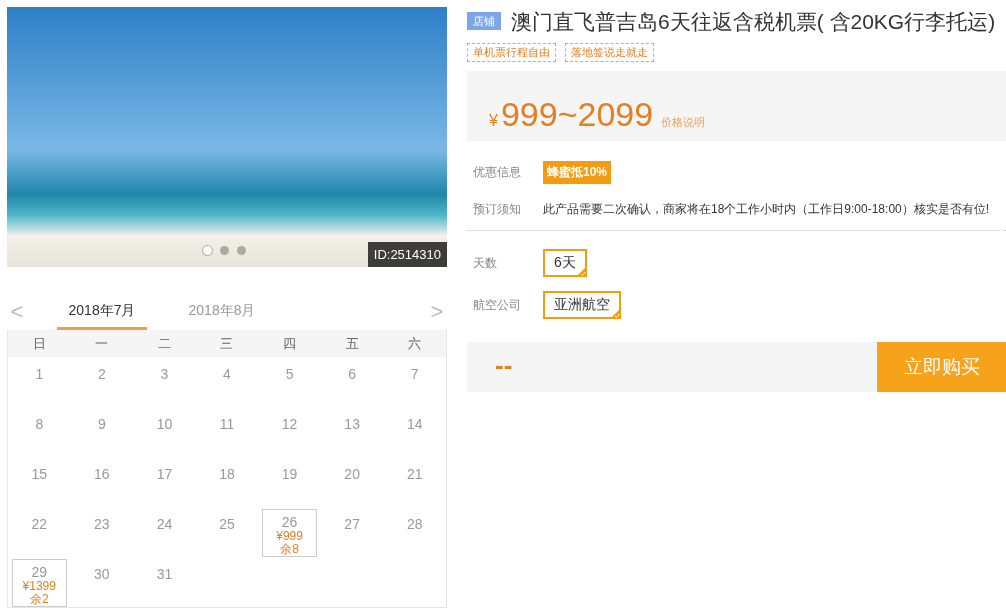 Image resolution: width=1006 pixels, height=613 pixels. I want to click on day-number: 1, so click(39, 374).